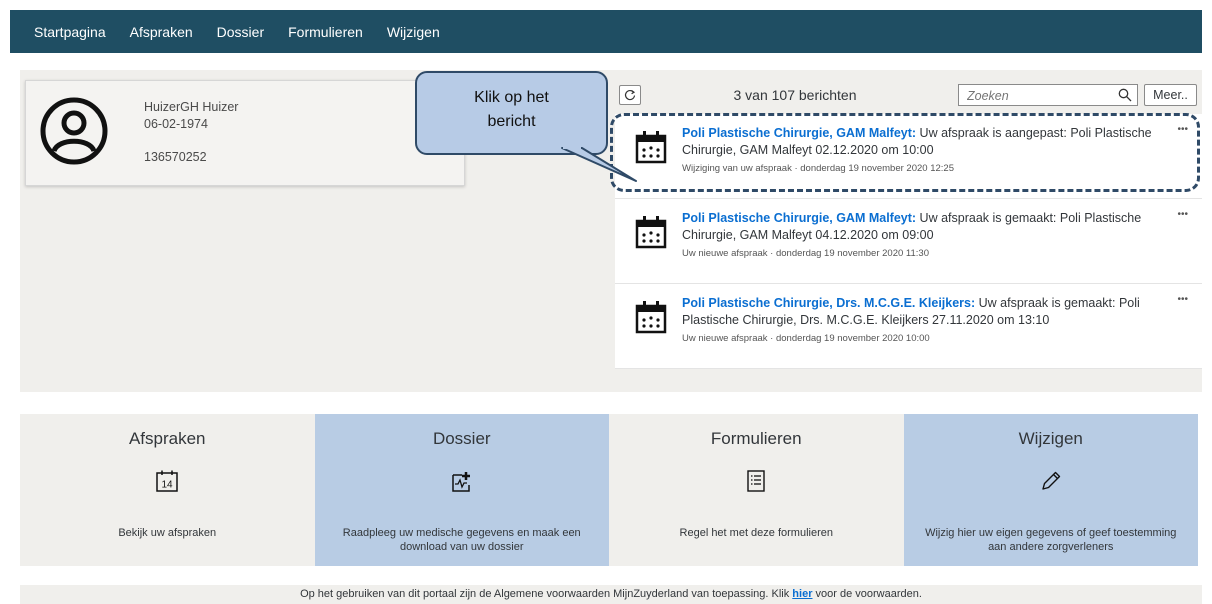  Describe the element at coordinates (245, 133) in the screenshot. I see `profile-card: HuizerGH Huizer 06-02-1974 136570252` at that location.